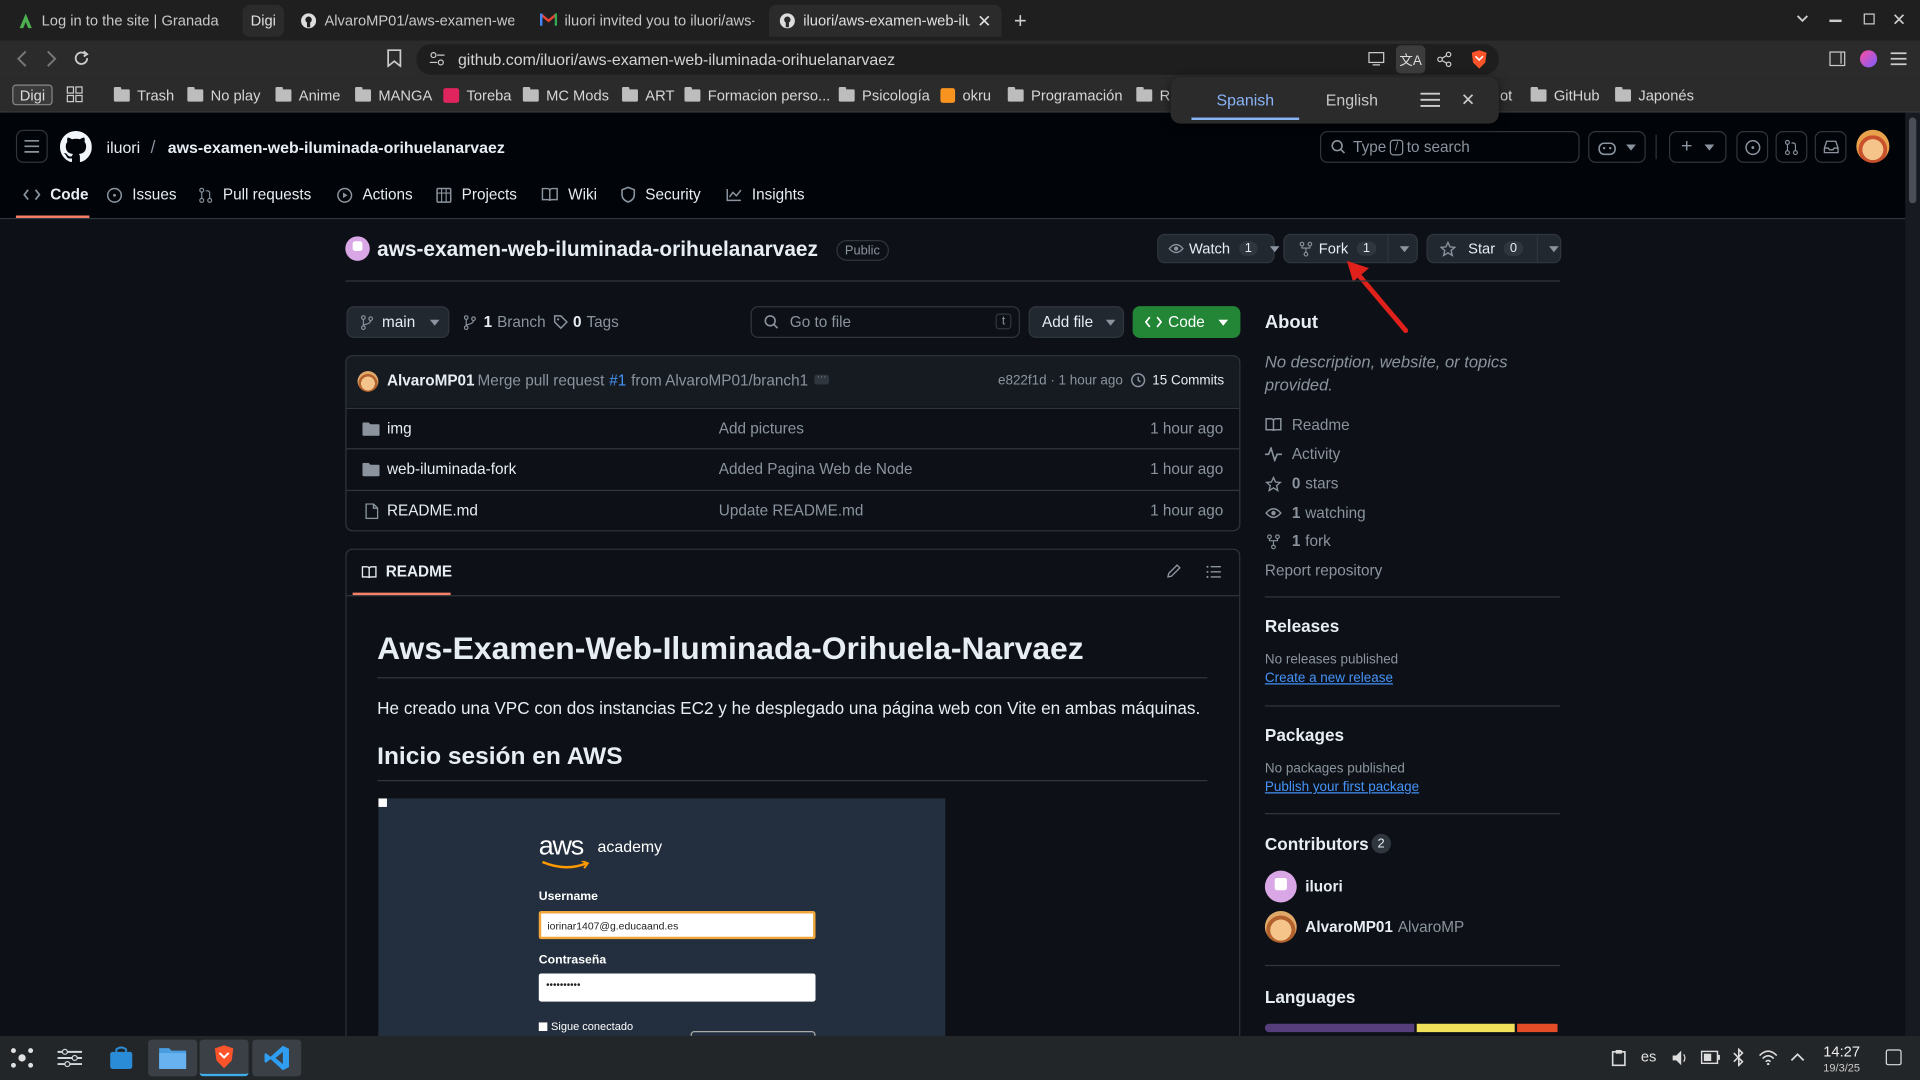 The width and height of the screenshot is (1920, 1080). I want to click on translate-source-lang: Spanish, so click(1245, 105).